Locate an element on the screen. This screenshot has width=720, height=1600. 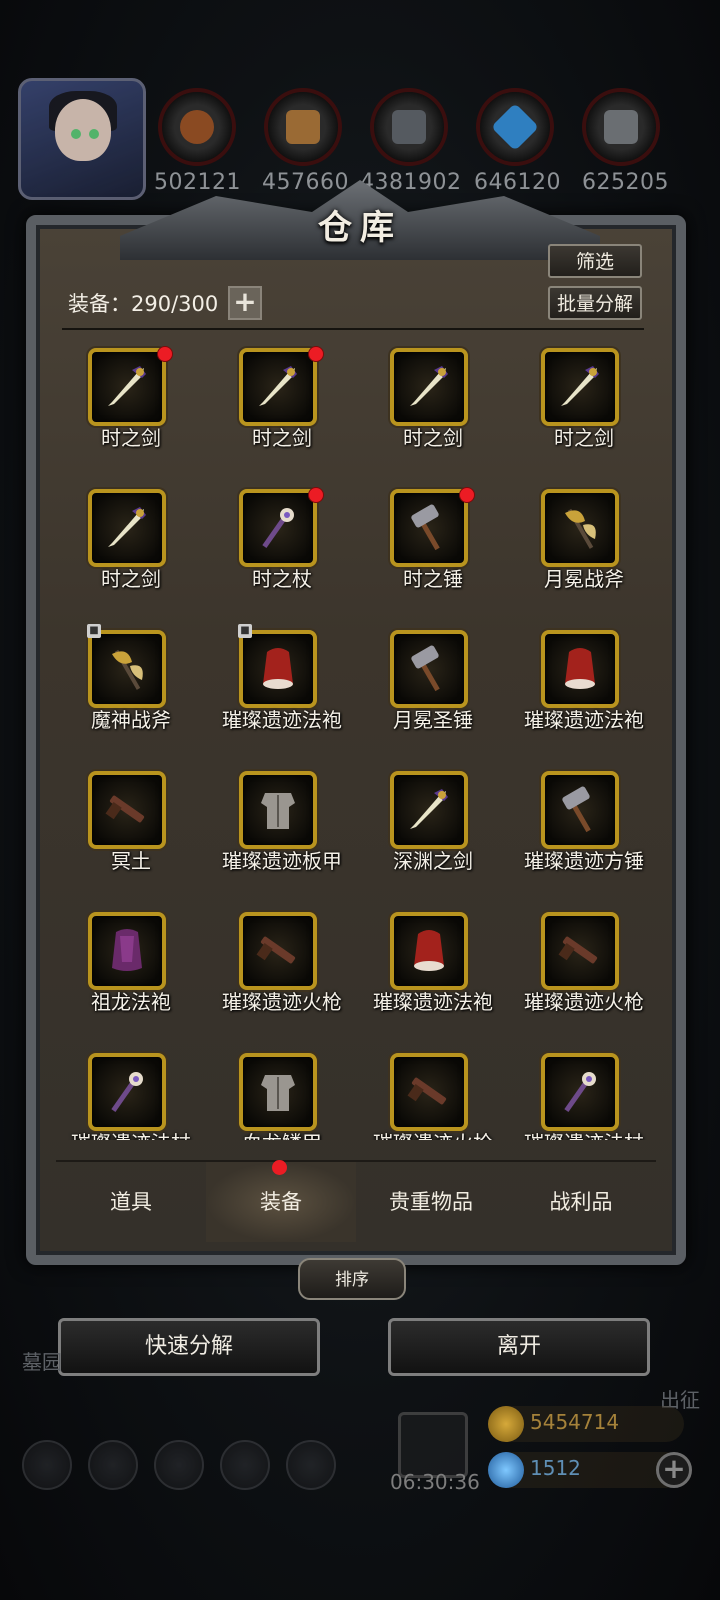
robe-icon is located at coordinates (429, 951).